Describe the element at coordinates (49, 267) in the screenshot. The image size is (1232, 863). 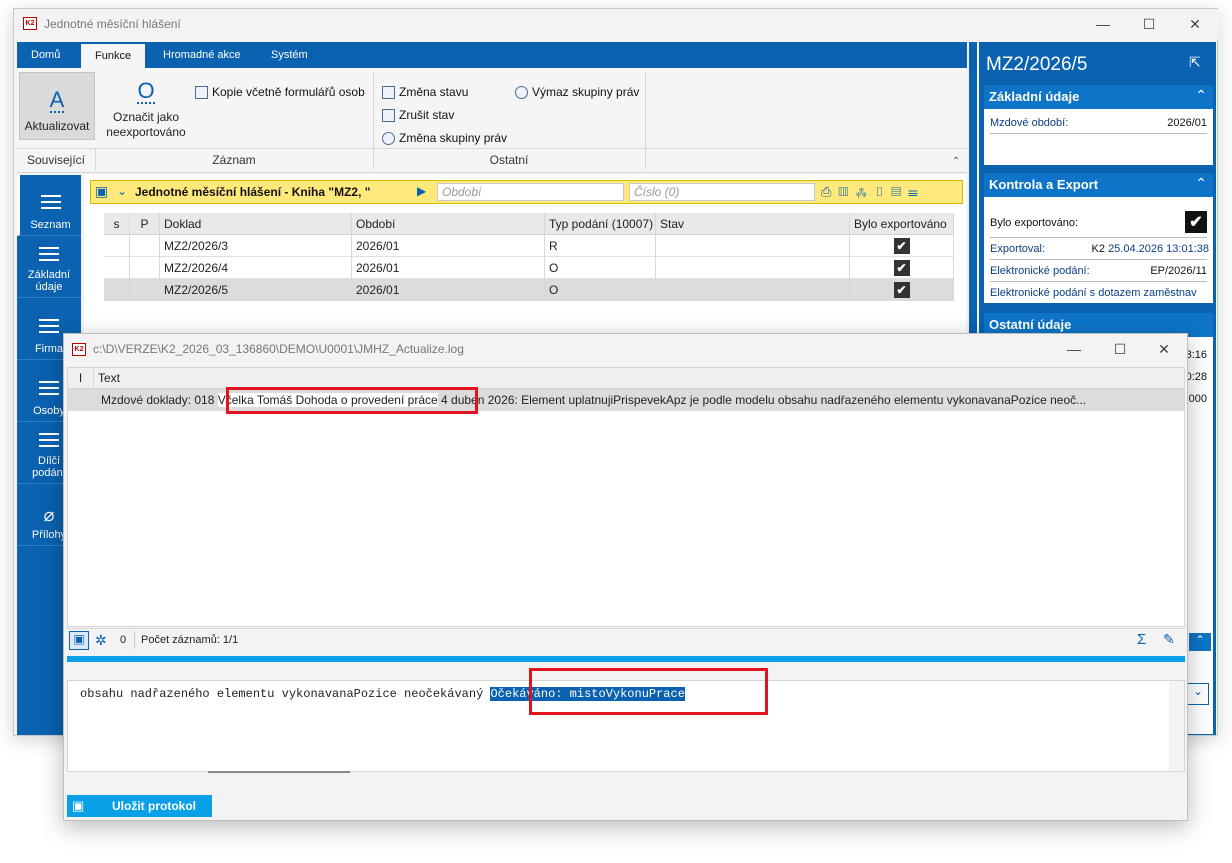
I see `sidebar-item-zakladni-udaje: Základní údaje` at that location.